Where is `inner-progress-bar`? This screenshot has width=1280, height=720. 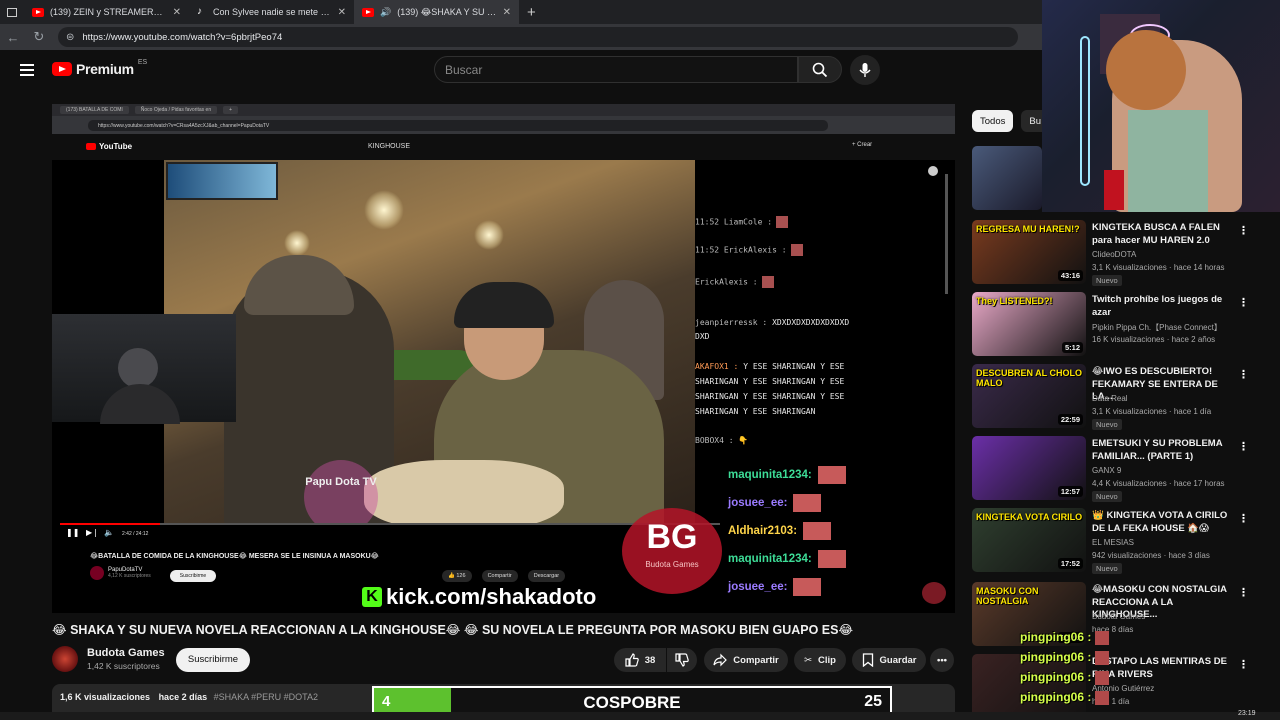
inner-progress-bar is located at coordinates (390, 524).